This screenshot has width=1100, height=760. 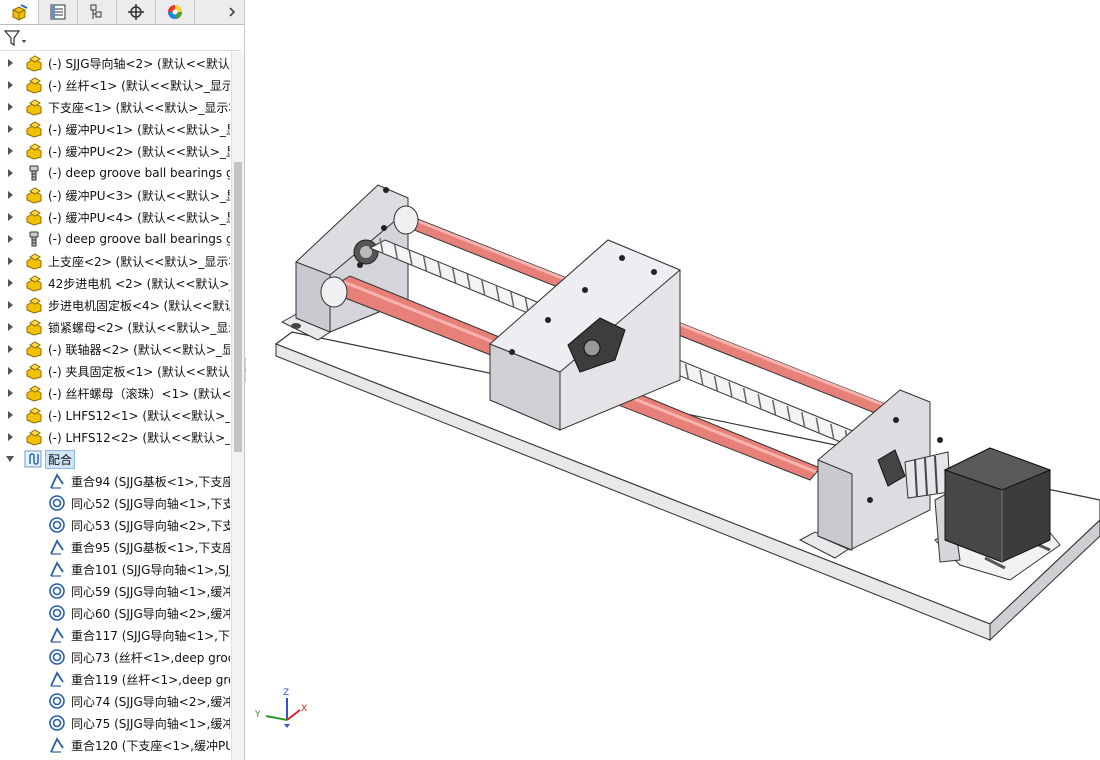 I want to click on dimxpert-tab, so click(x=136, y=12).